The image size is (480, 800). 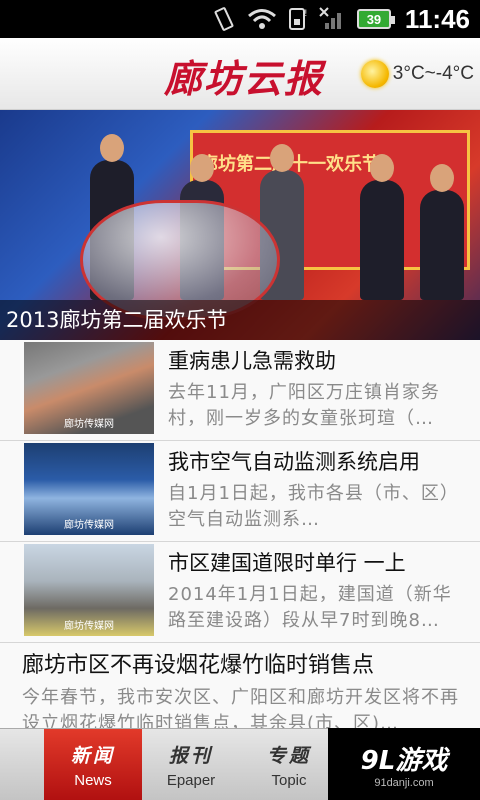 What do you see at coordinates (433, 73) in the screenshot?
I see `weather-temperature: 3°C~-4°C` at bounding box center [433, 73].